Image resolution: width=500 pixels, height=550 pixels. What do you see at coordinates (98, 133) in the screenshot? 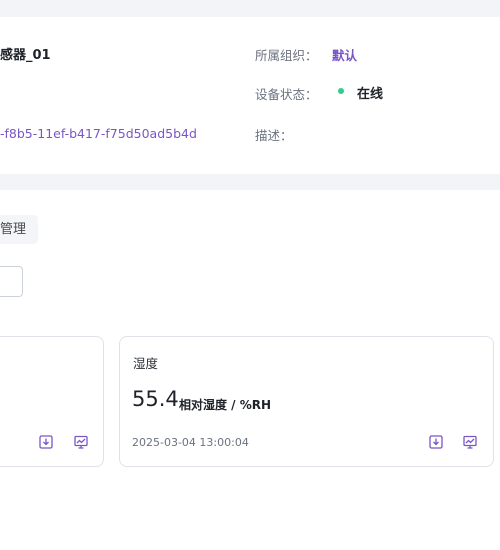
I see `device-id: -f8b5-11ef-b417-f75d50ad5b4d` at bounding box center [98, 133].